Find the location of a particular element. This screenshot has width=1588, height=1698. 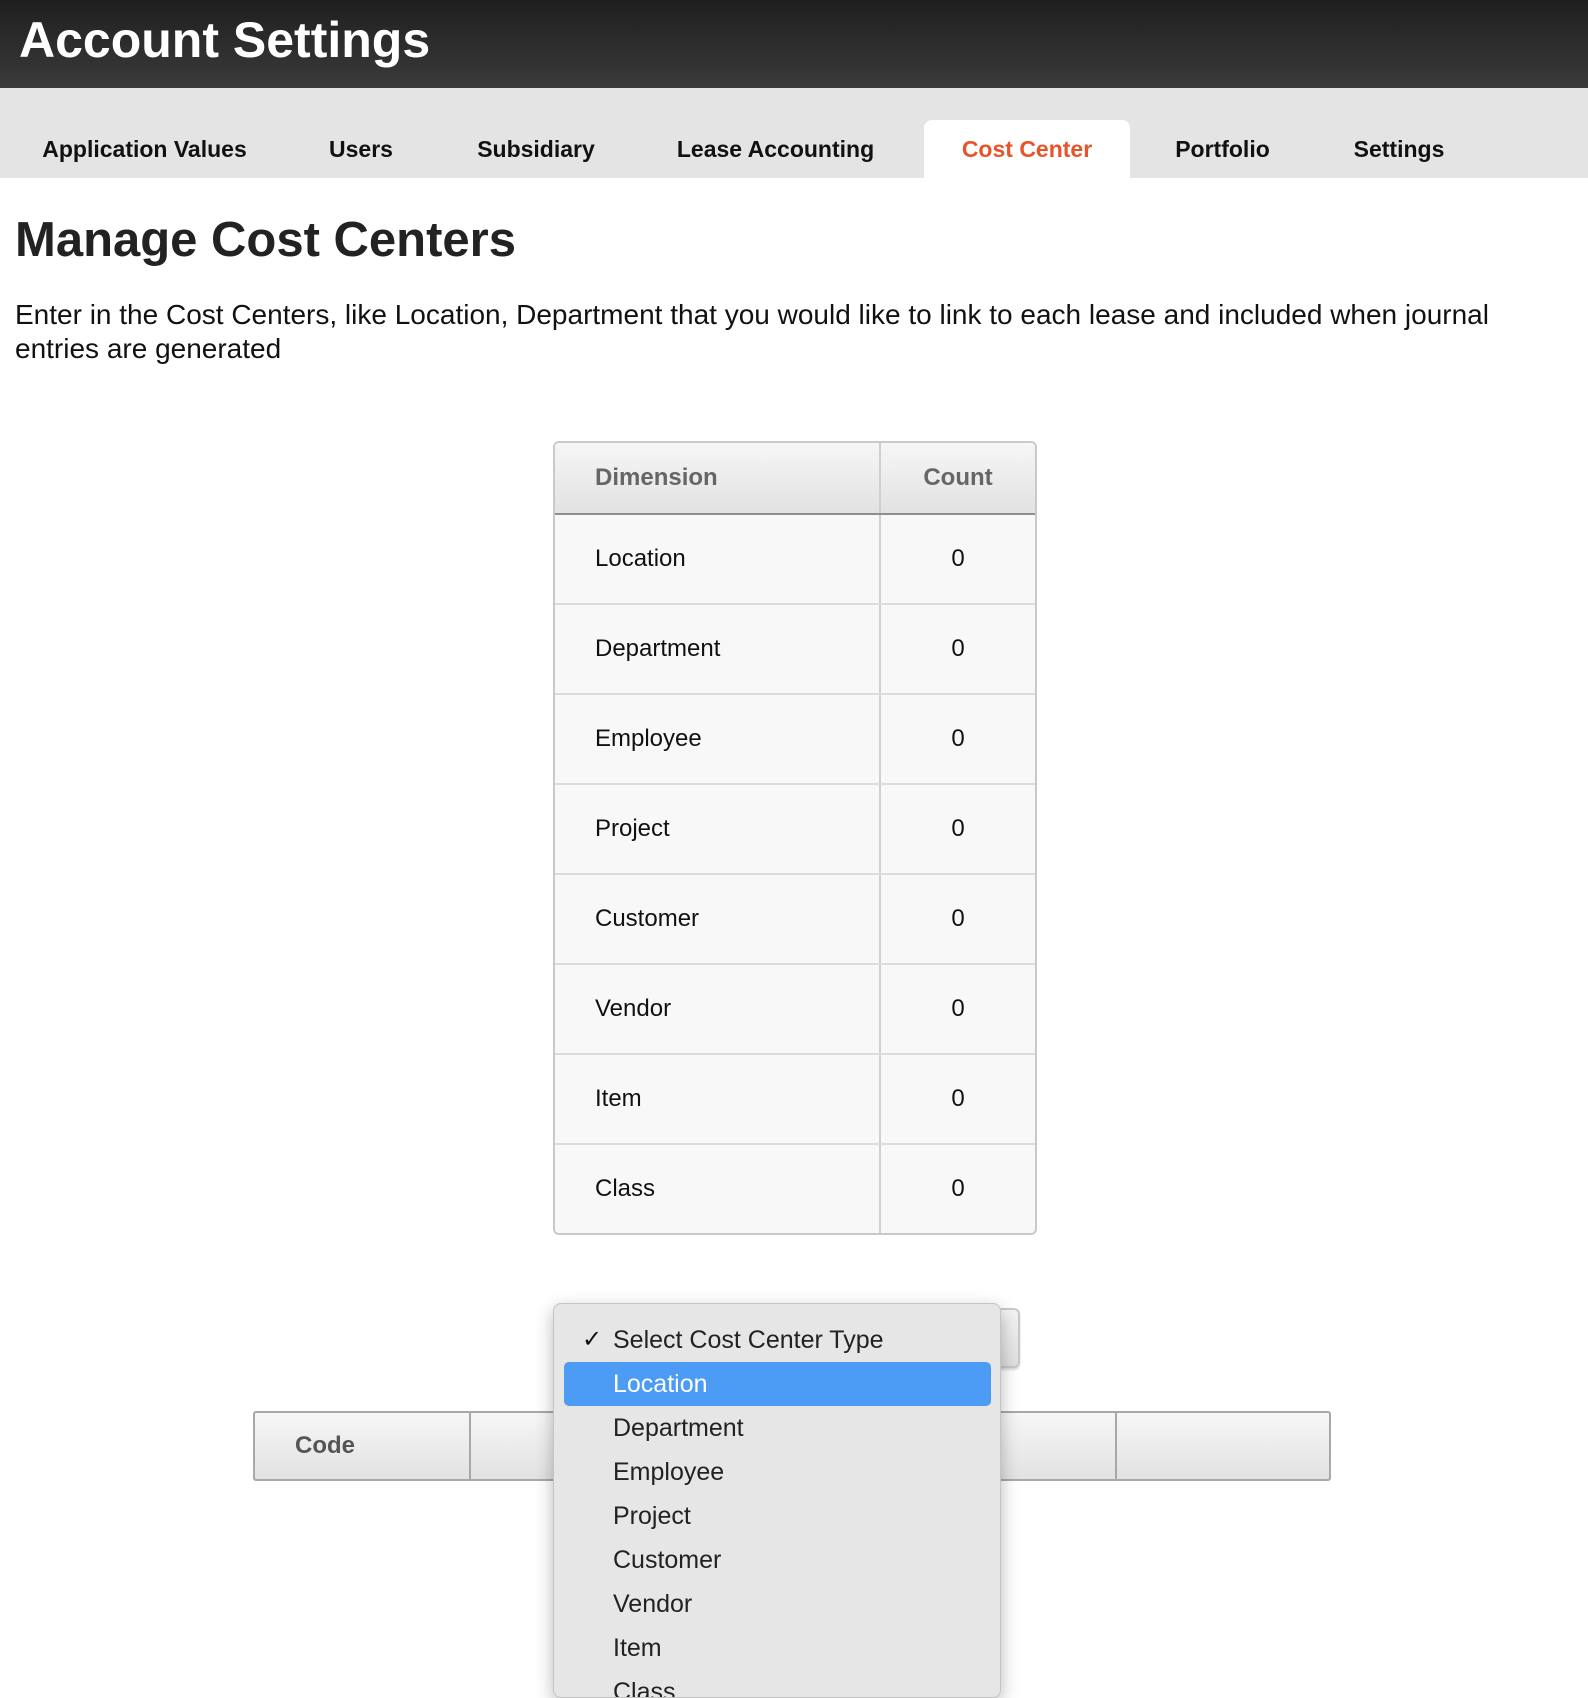

column-header-code: Code is located at coordinates (363, 1446).